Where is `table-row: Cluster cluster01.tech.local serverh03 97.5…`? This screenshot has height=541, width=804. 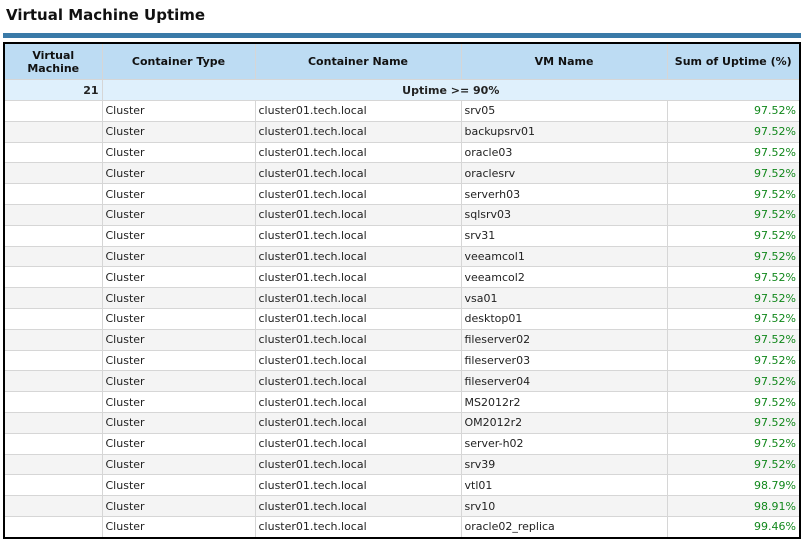
table-row: Cluster cluster01.tech.local serverh03 97.5… is located at coordinates (402, 194).